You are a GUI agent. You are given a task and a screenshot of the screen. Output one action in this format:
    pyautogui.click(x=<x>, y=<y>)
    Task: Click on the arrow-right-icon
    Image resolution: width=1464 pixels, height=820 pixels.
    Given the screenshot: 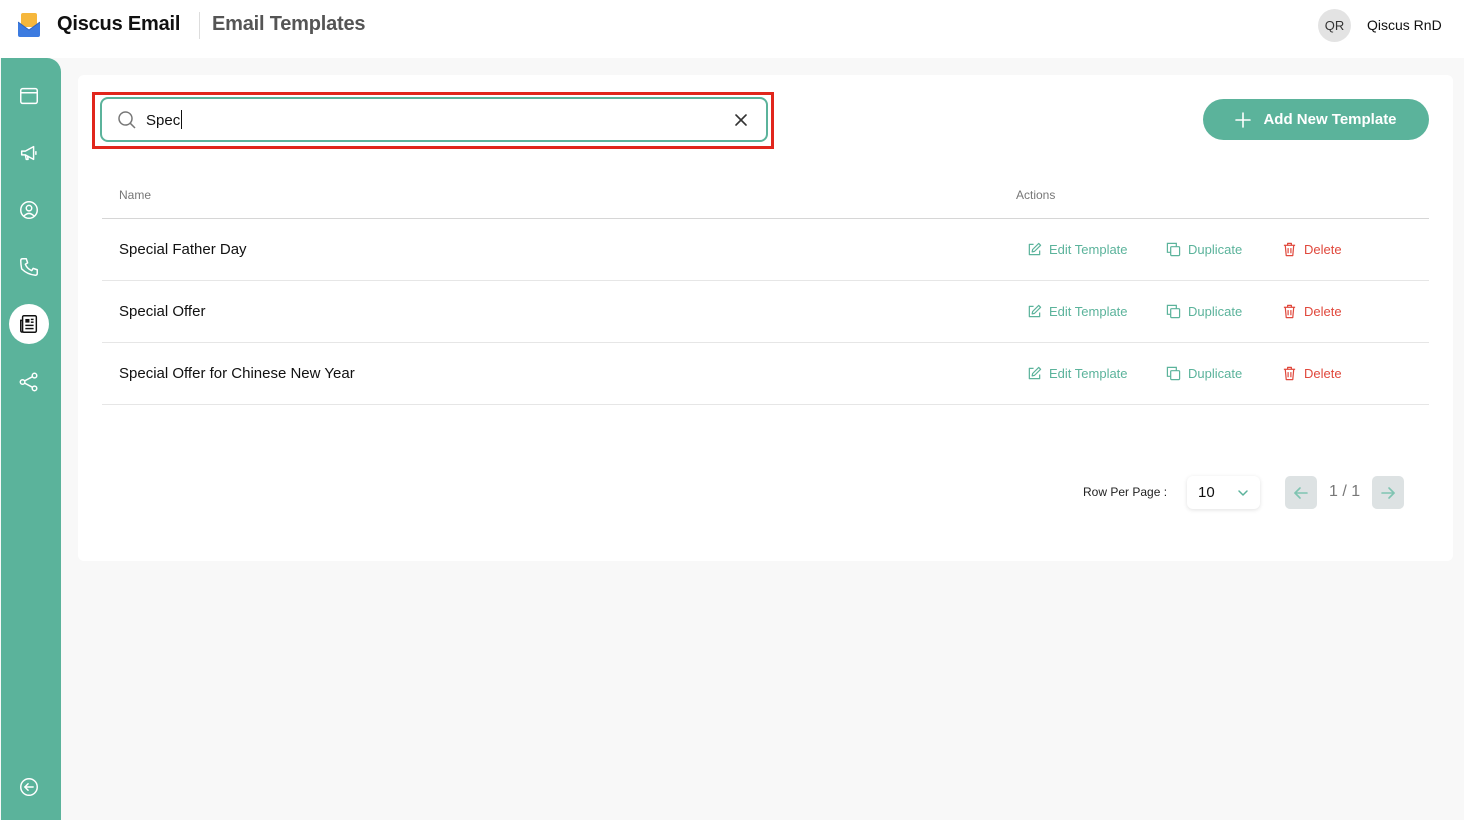 What is the action you would take?
    pyautogui.click(x=1388, y=492)
    